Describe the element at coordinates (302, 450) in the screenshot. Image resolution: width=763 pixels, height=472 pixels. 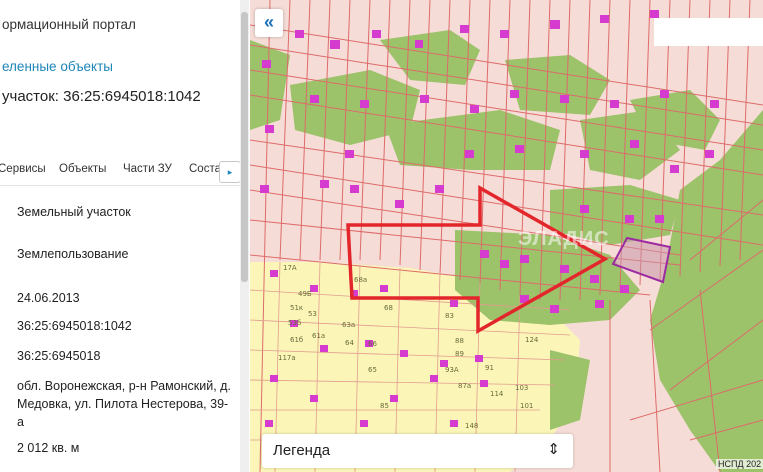
I see `legend-label: Легенда` at that location.